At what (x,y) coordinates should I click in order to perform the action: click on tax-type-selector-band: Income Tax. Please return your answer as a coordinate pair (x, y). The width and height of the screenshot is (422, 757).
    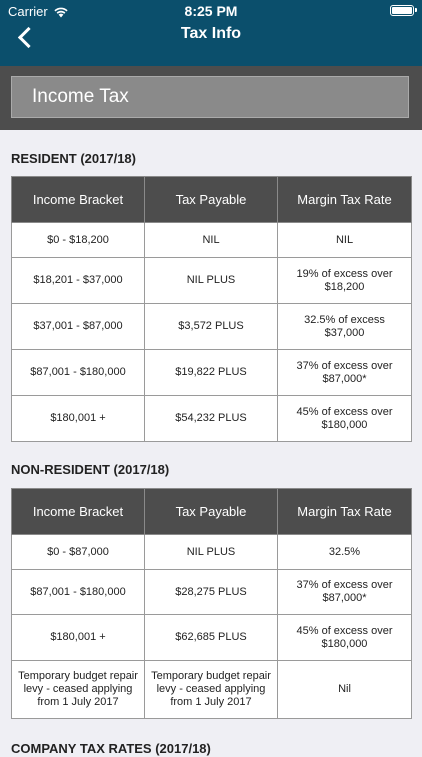
    Looking at the image, I should click on (211, 98).